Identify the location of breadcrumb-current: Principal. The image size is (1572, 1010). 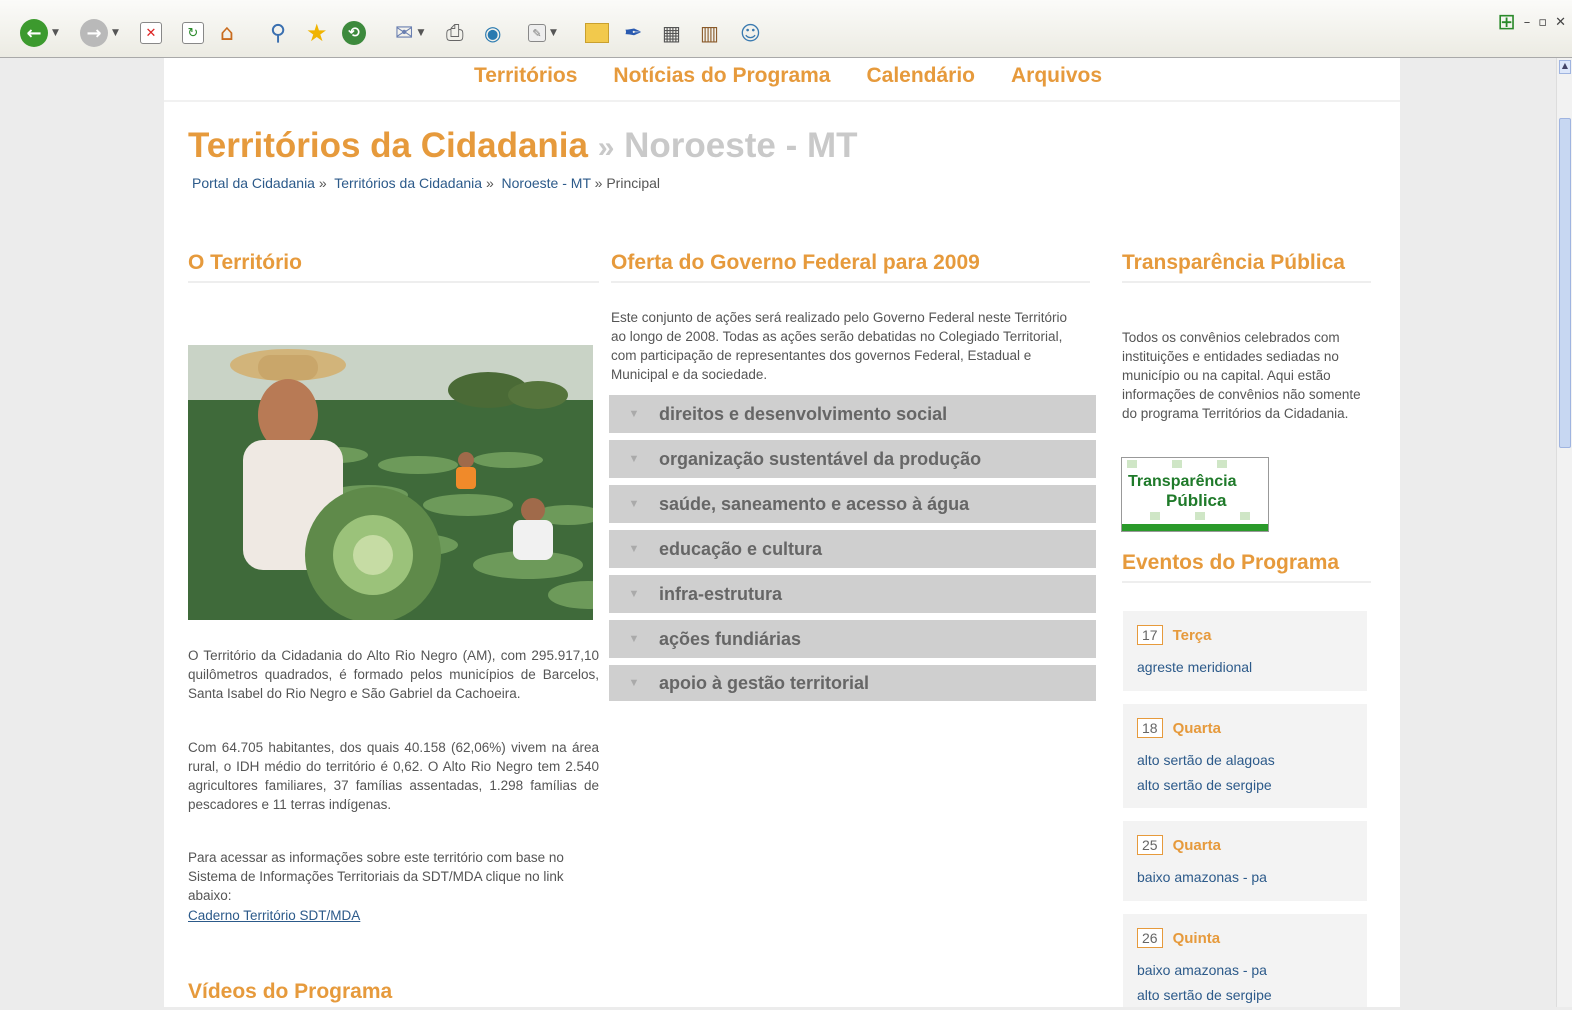
(633, 183).